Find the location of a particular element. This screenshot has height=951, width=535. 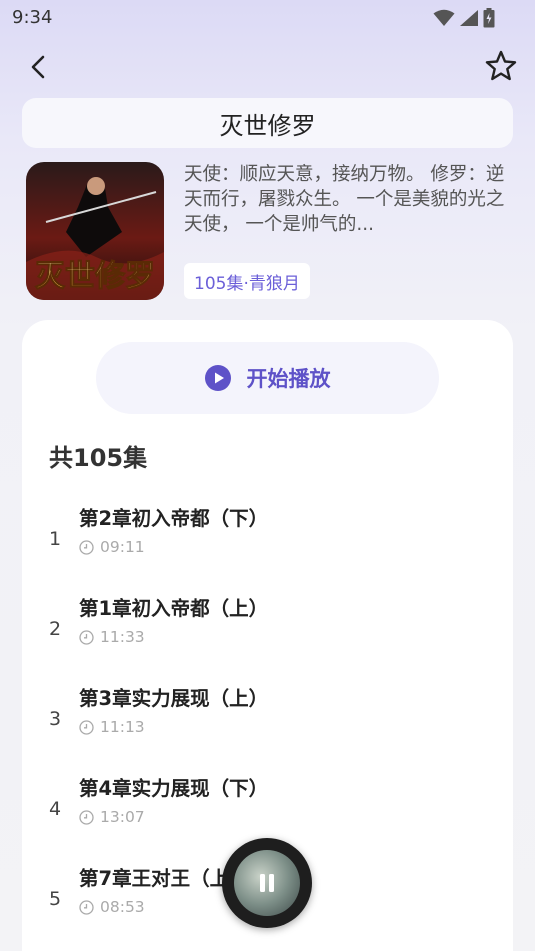

episode-count: 共105集 is located at coordinates (98, 458).